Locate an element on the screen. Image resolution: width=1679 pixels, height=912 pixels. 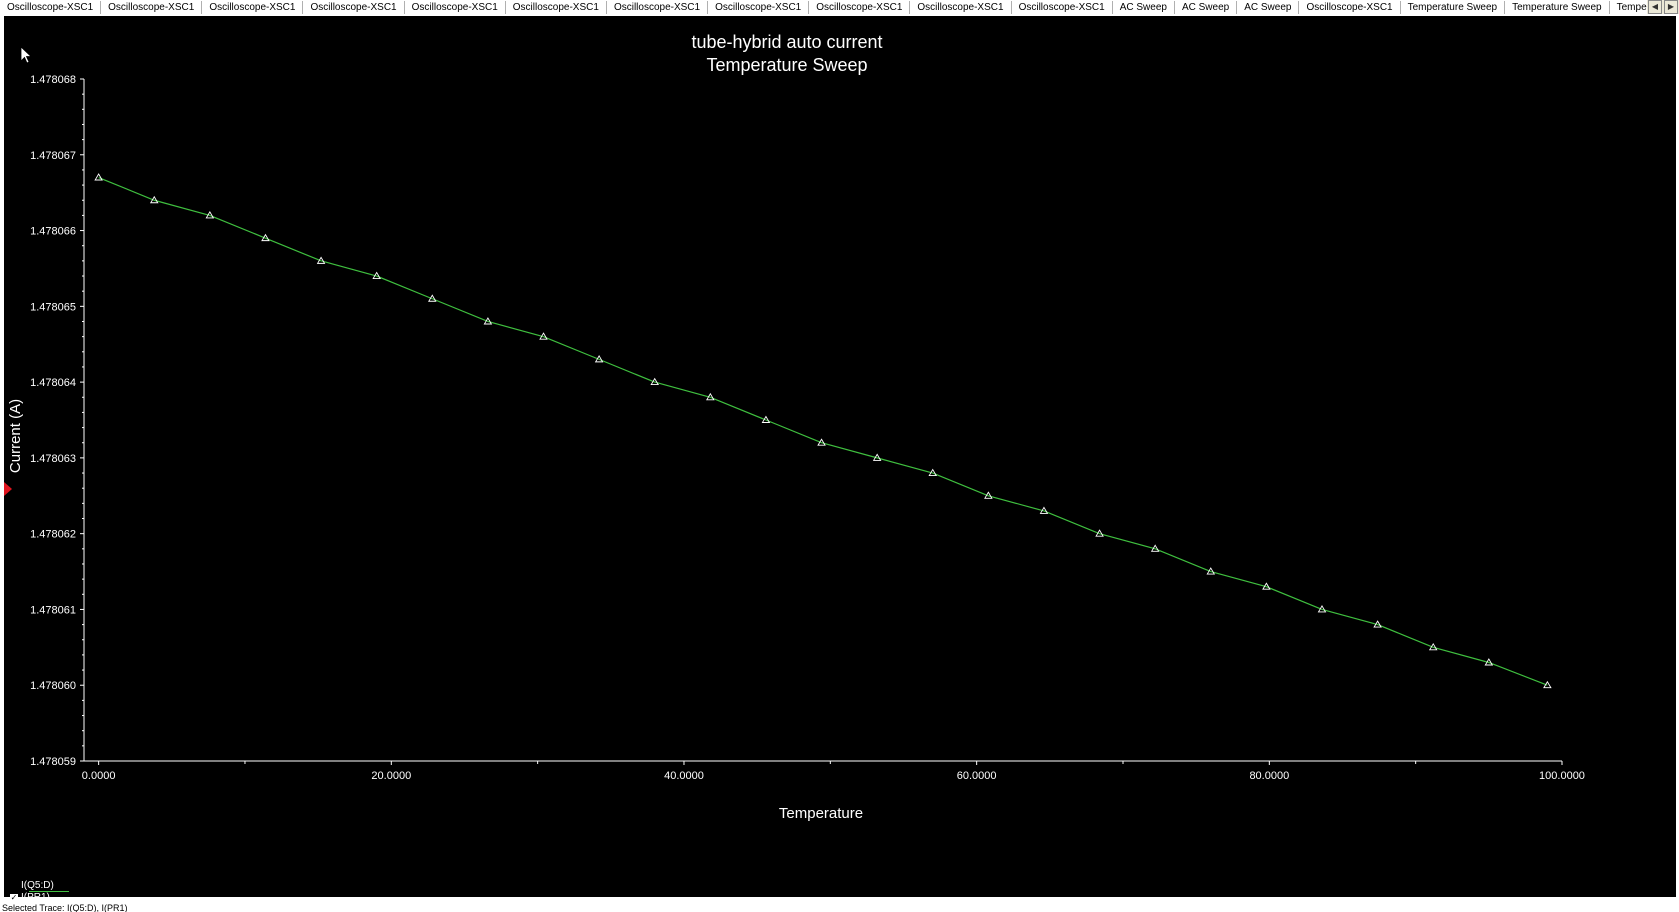
y-axis-label: Current (A) is located at coordinates (15, 436).